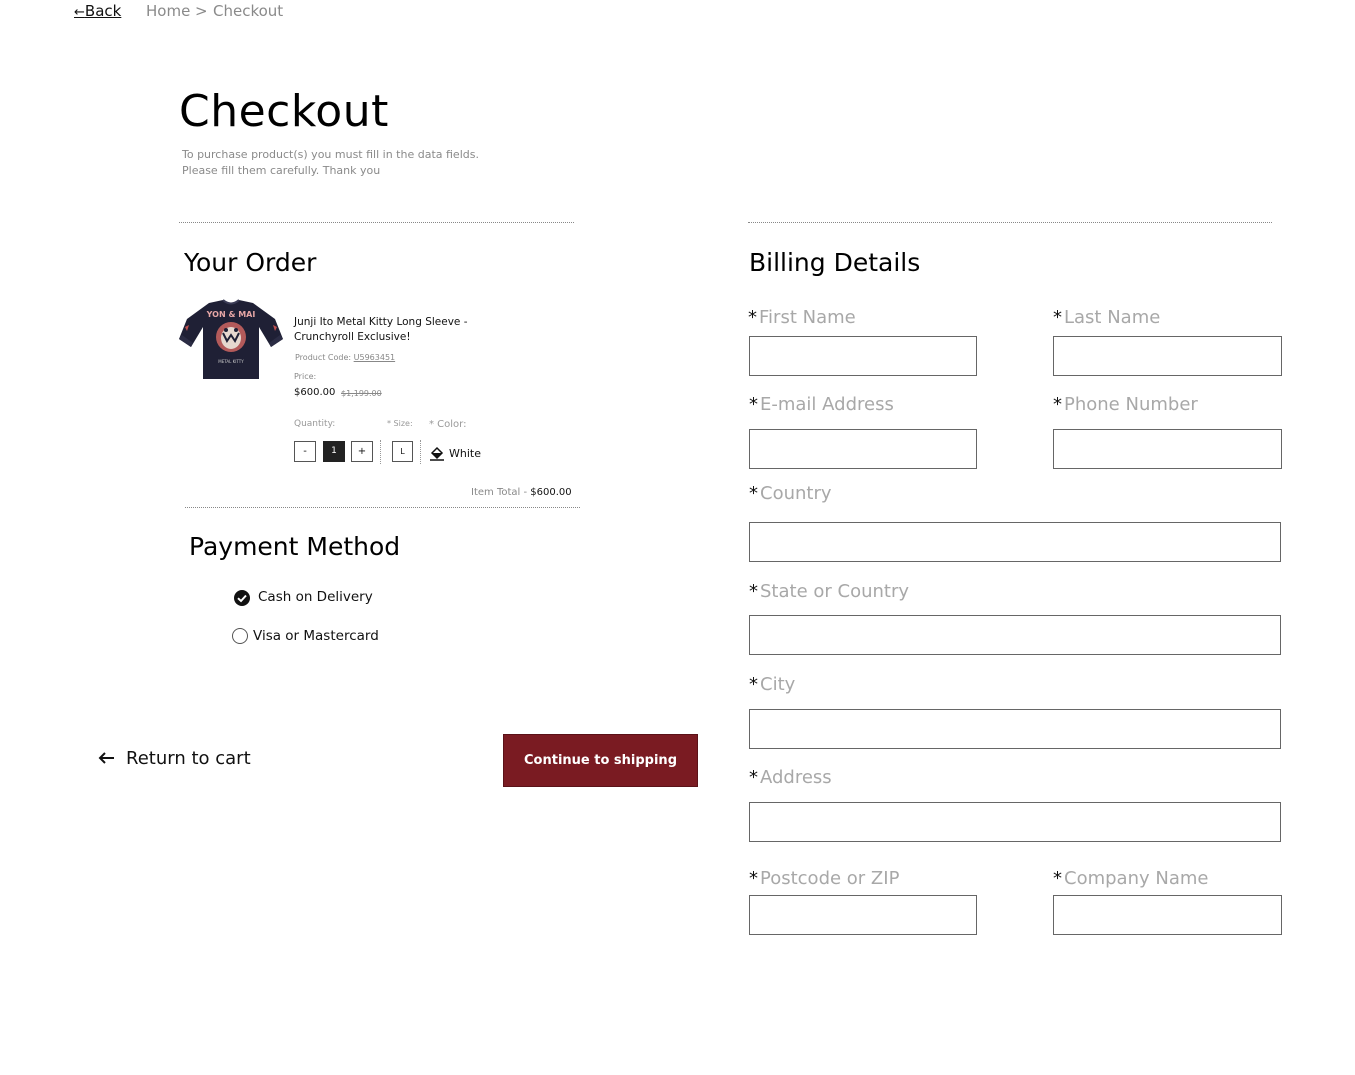  I want to click on product-name-line: Crunchyroll Exclusive!, so click(352, 337).